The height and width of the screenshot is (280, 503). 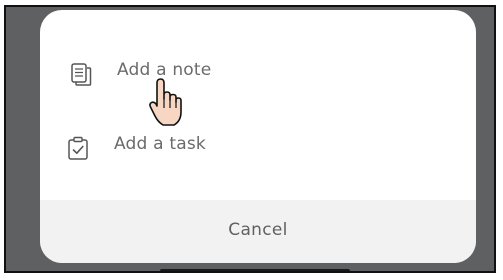 What do you see at coordinates (164, 70) in the screenshot?
I see `add-note-label: Add a note` at bounding box center [164, 70].